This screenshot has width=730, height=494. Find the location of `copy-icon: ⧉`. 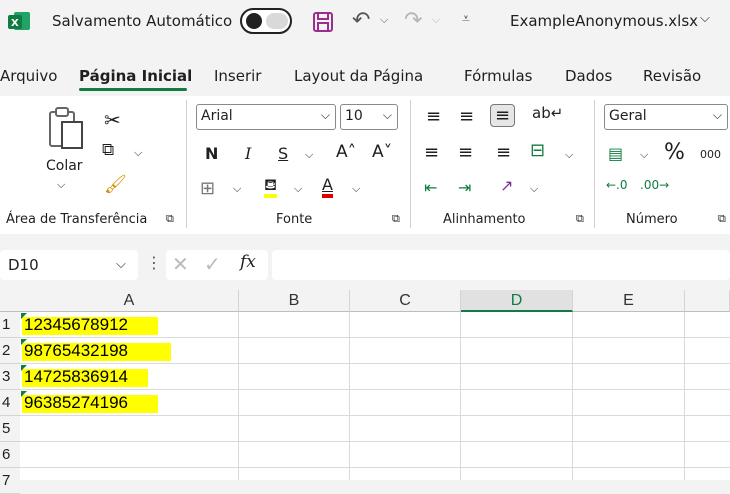

copy-icon: ⧉ is located at coordinates (108, 150).